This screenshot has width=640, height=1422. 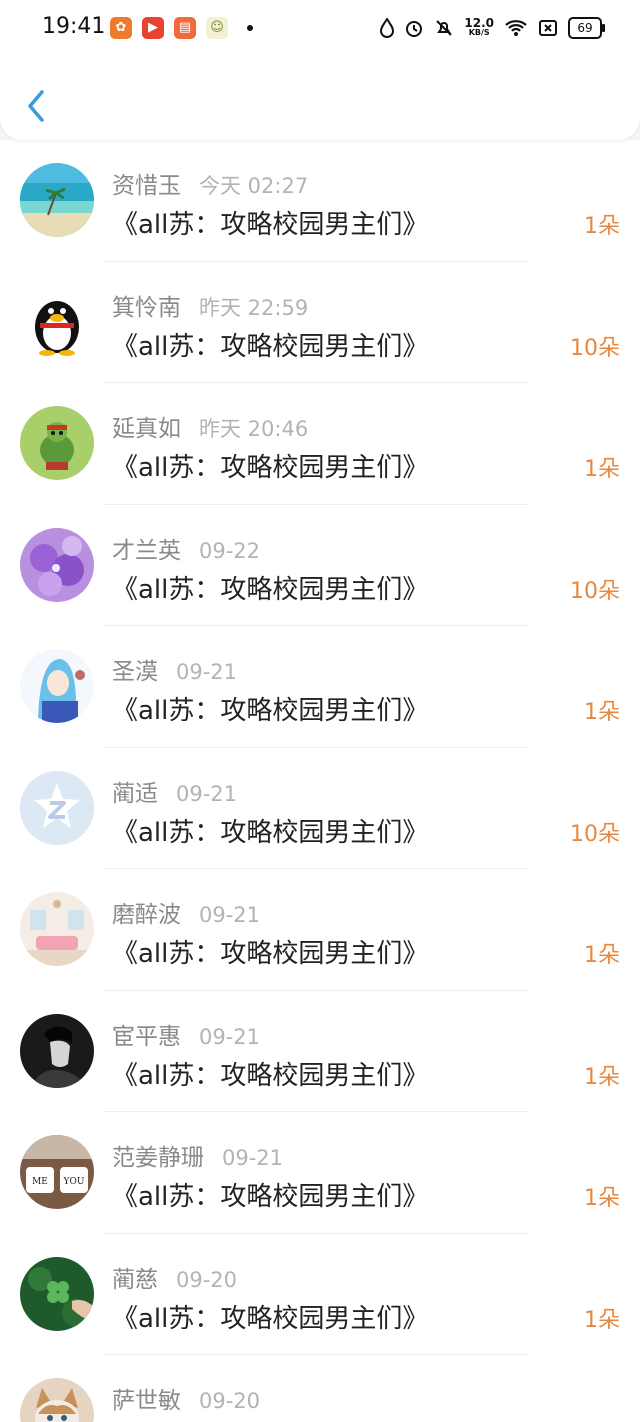 I want to click on record-date: 昨天 20:46, so click(x=254, y=429).